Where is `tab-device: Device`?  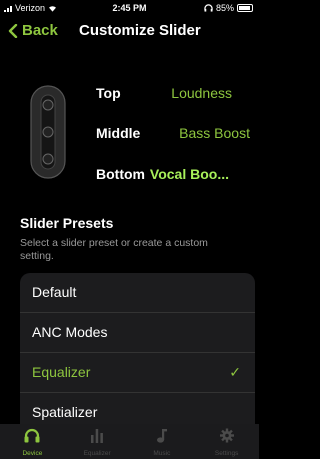
tab-device: Device is located at coordinates (32, 441).